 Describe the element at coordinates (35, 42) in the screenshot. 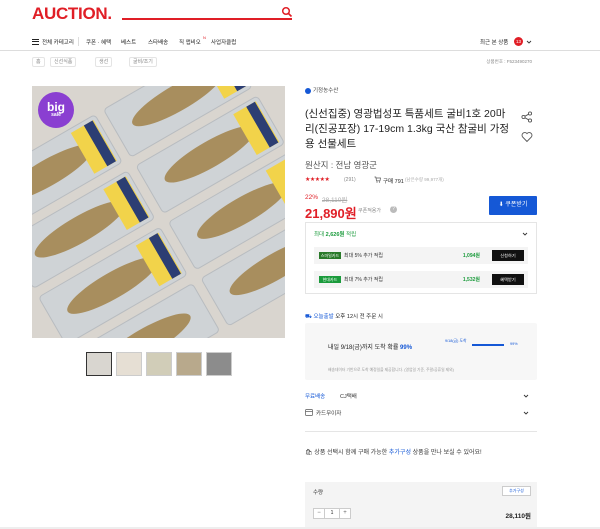

I see `hamburger-menu-icon` at that location.